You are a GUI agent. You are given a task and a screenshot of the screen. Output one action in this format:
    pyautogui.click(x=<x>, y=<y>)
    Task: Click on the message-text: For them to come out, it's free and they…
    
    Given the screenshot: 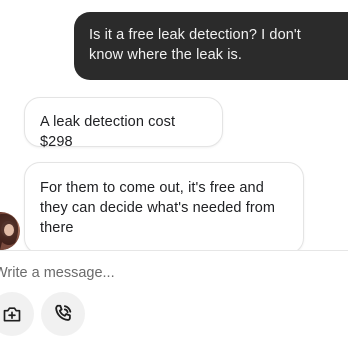 What is the action you would take?
    pyautogui.click(x=158, y=208)
    